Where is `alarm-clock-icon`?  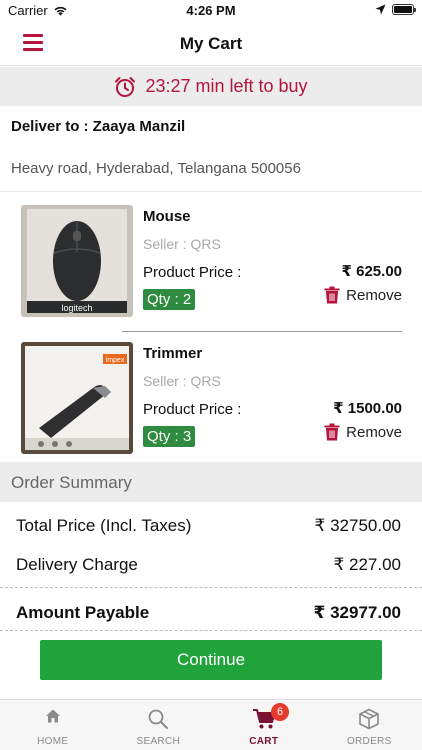 alarm-clock-icon is located at coordinates (125, 86).